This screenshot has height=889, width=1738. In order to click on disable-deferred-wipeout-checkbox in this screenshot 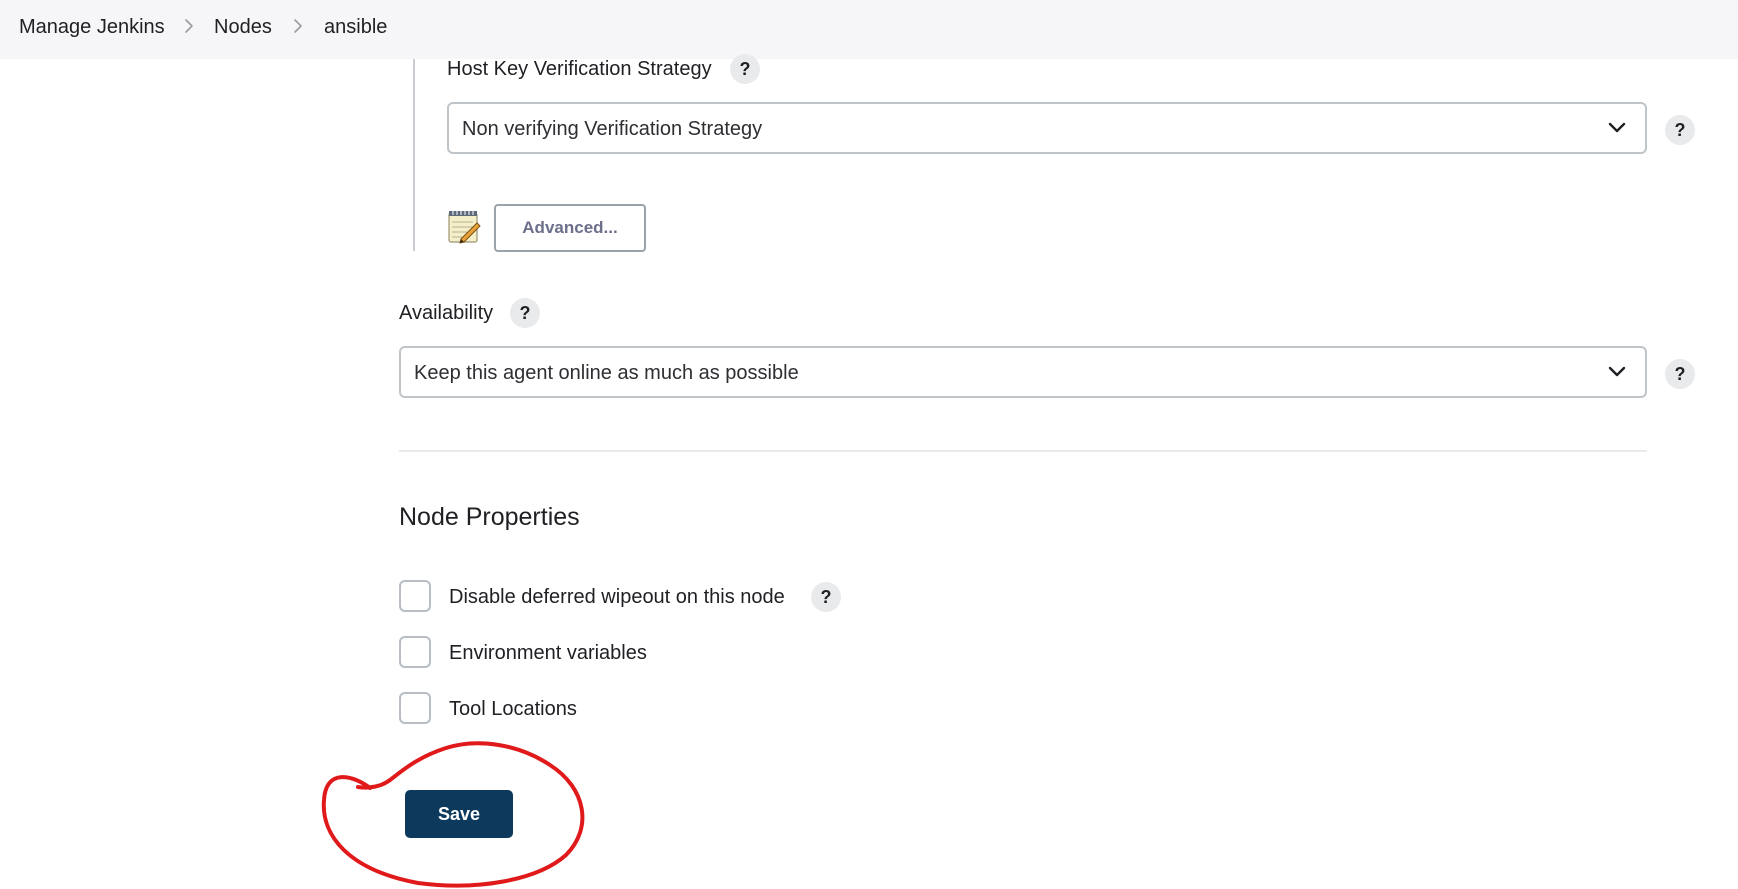, I will do `click(415, 596)`.